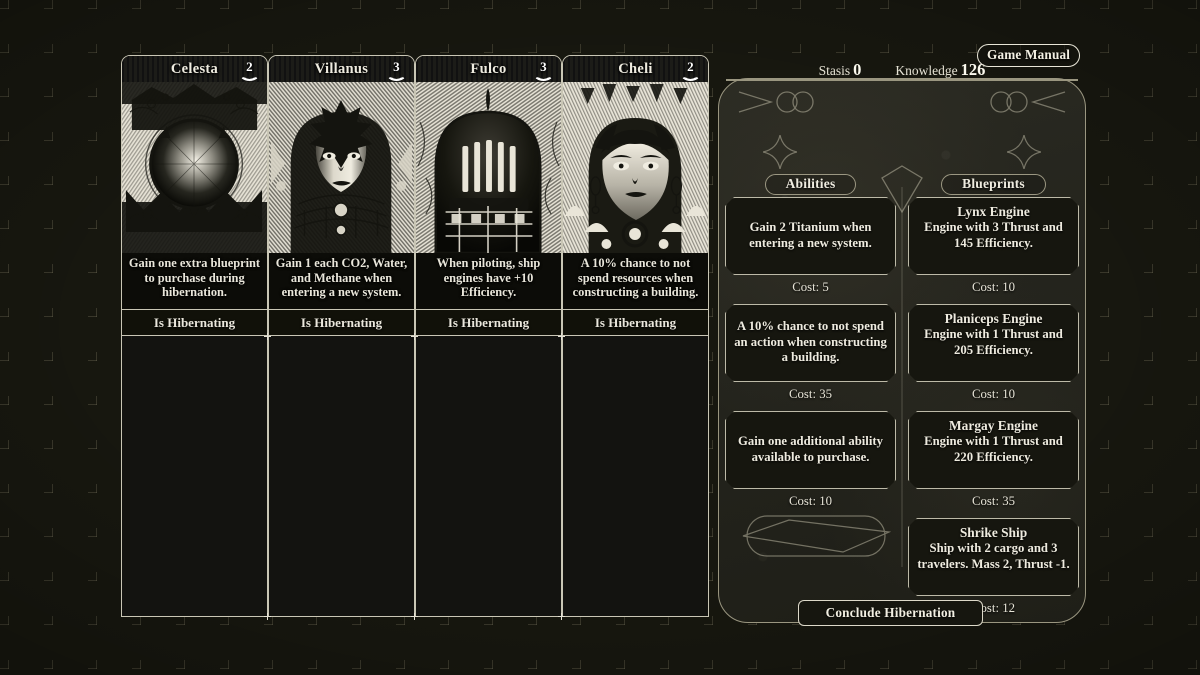  What do you see at coordinates (776, 102) in the screenshot?
I see `ornament-circles-left` at bounding box center [776, 102].